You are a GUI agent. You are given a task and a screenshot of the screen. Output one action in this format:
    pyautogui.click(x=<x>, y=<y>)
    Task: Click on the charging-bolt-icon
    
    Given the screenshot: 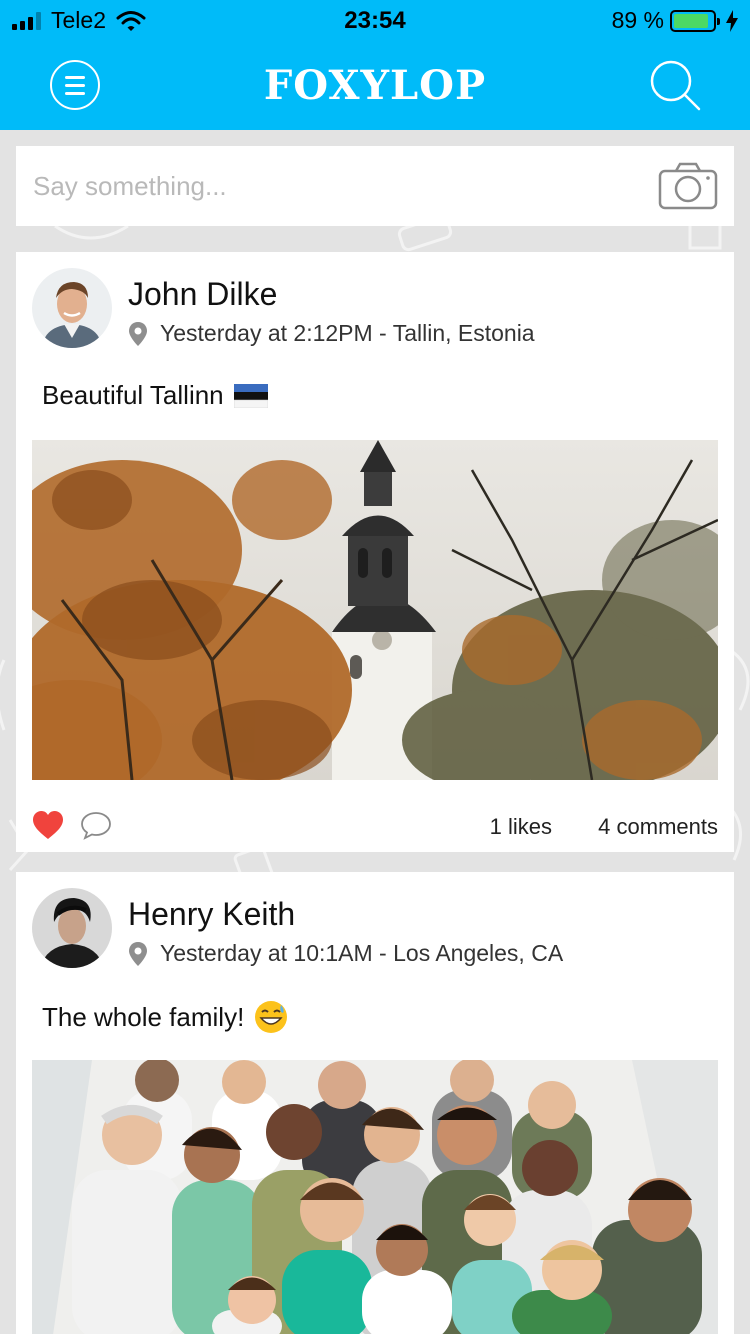 What is the action you would take?
    pyautogui.click(x=732, y=20)
    